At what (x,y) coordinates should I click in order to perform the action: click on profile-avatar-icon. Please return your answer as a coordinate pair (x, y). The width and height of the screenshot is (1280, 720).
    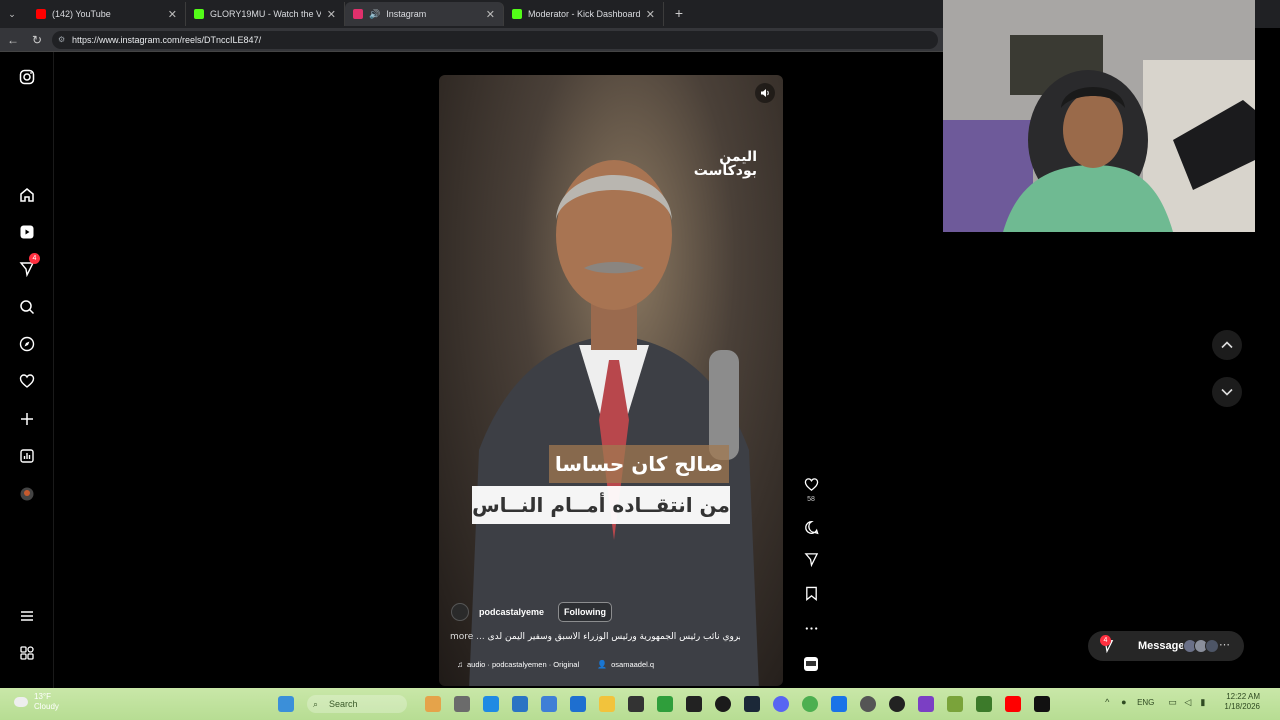
    Looking at the image, I should click on (27, 494).